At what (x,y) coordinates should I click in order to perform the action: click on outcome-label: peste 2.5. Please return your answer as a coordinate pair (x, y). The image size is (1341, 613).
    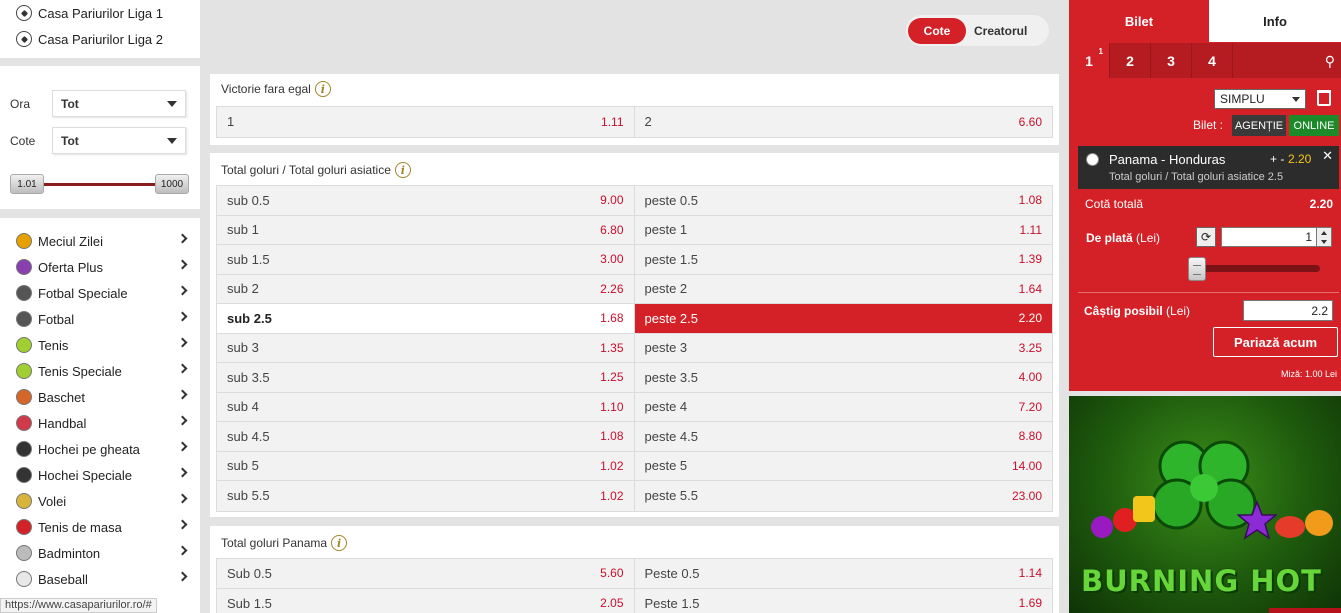
    Looking at the image, I should click on (671, 318).